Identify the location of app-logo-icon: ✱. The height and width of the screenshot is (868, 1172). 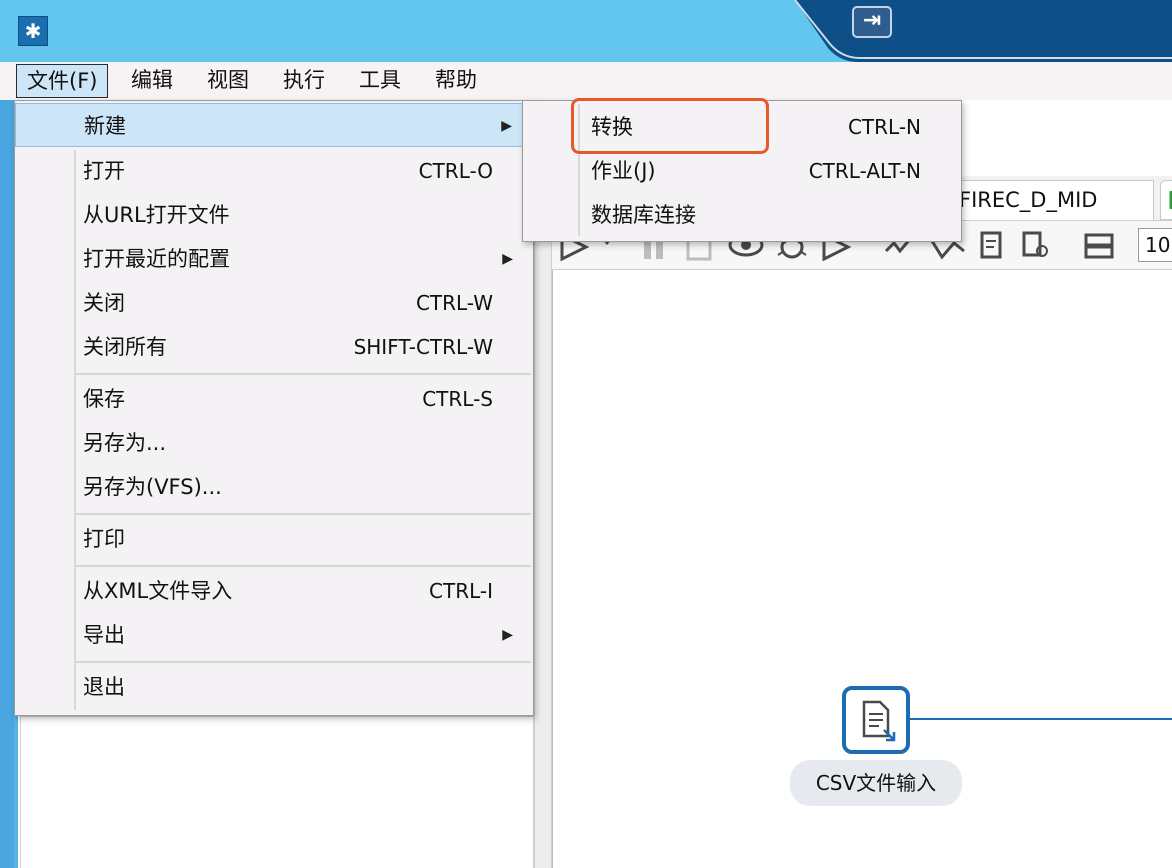
(33, 31).